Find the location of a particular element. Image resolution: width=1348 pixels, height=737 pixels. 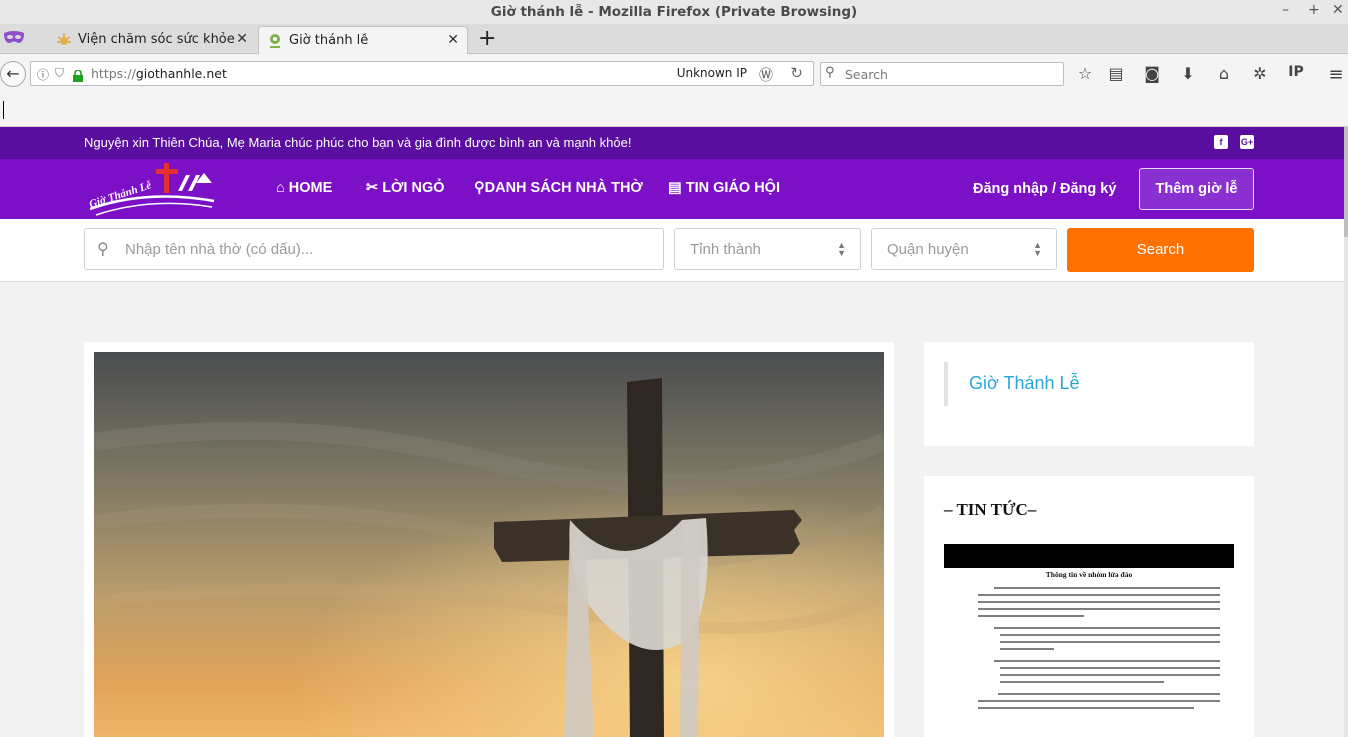

sidebar-news-card: – TIN TỨC– Thông tin về nhóm lừa đảo is located at coordinates (1089, 606).